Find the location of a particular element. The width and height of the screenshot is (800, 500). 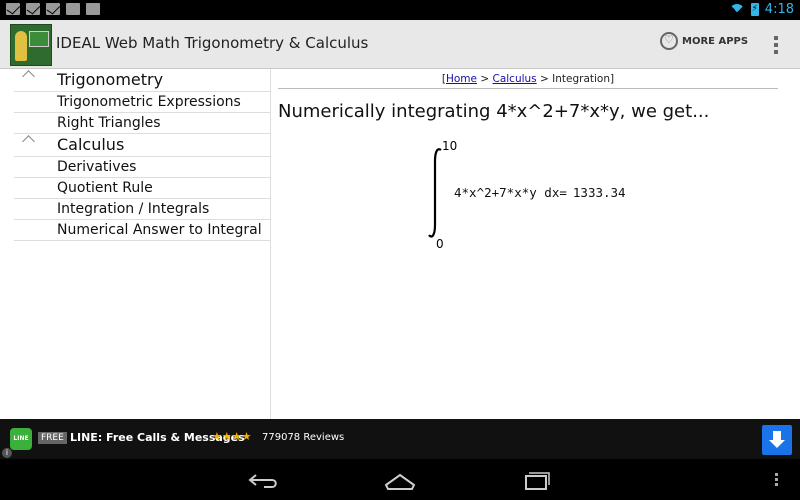

integral-value: 1333.34 is located at coordinates (599, 192).